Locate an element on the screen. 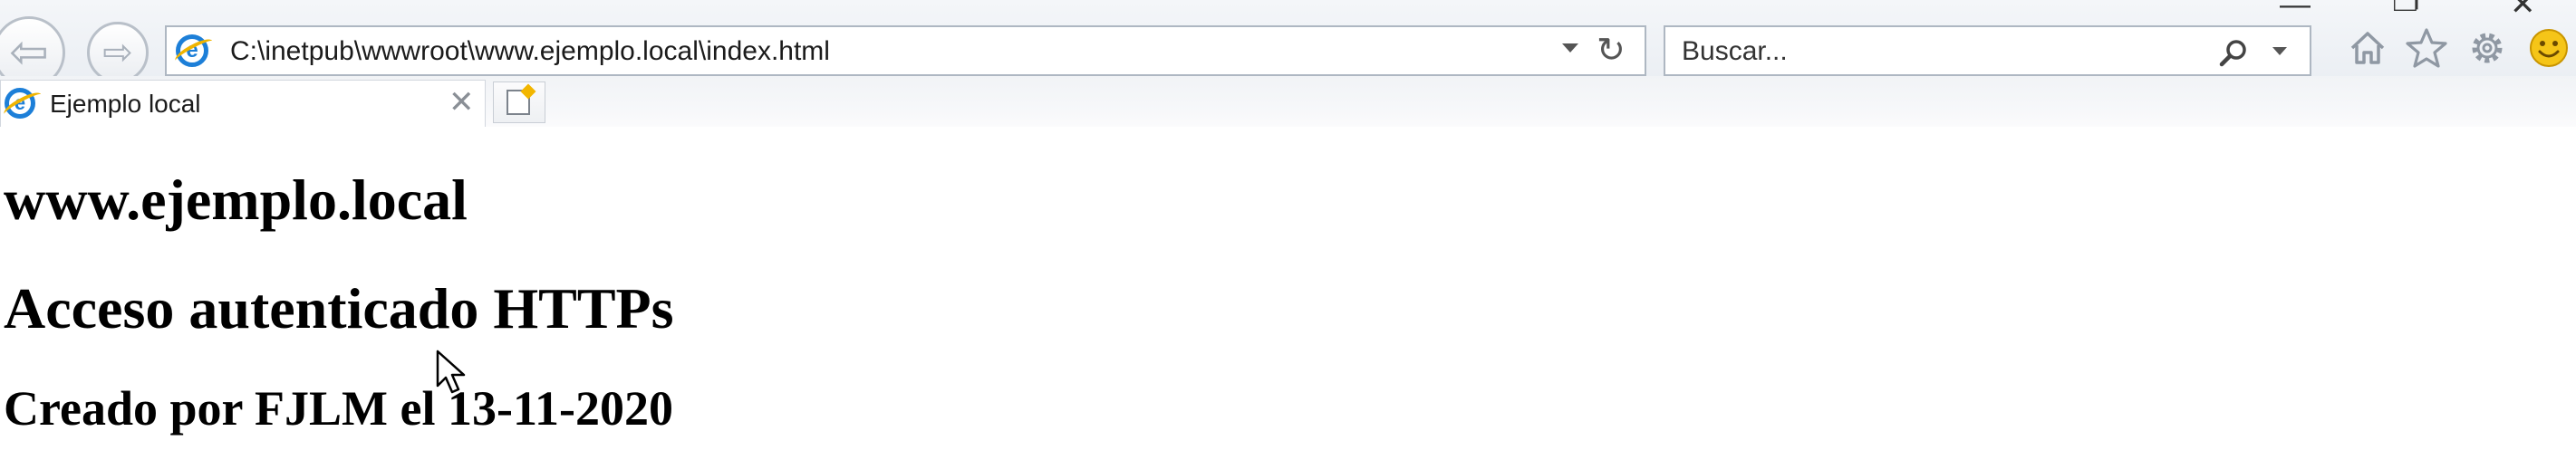 The image size is (2576, 460). search-input is located at coordinates (1935, 51).